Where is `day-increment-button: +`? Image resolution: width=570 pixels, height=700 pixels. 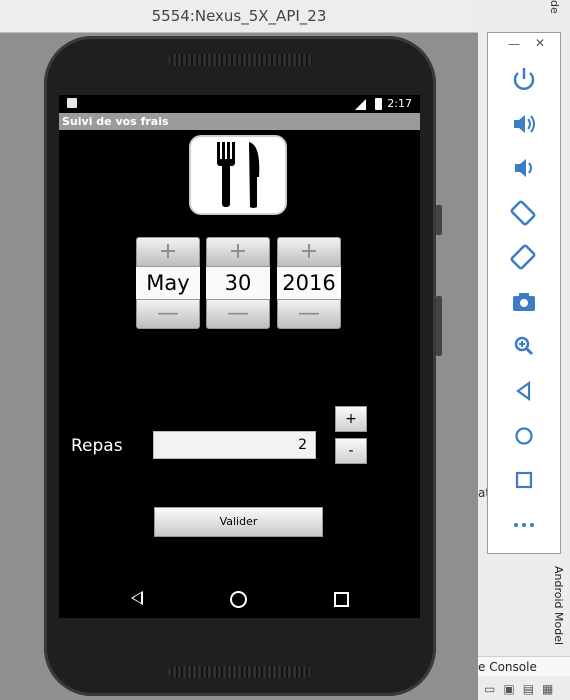
day-increment-button: + is located at coordinates (238, 252).